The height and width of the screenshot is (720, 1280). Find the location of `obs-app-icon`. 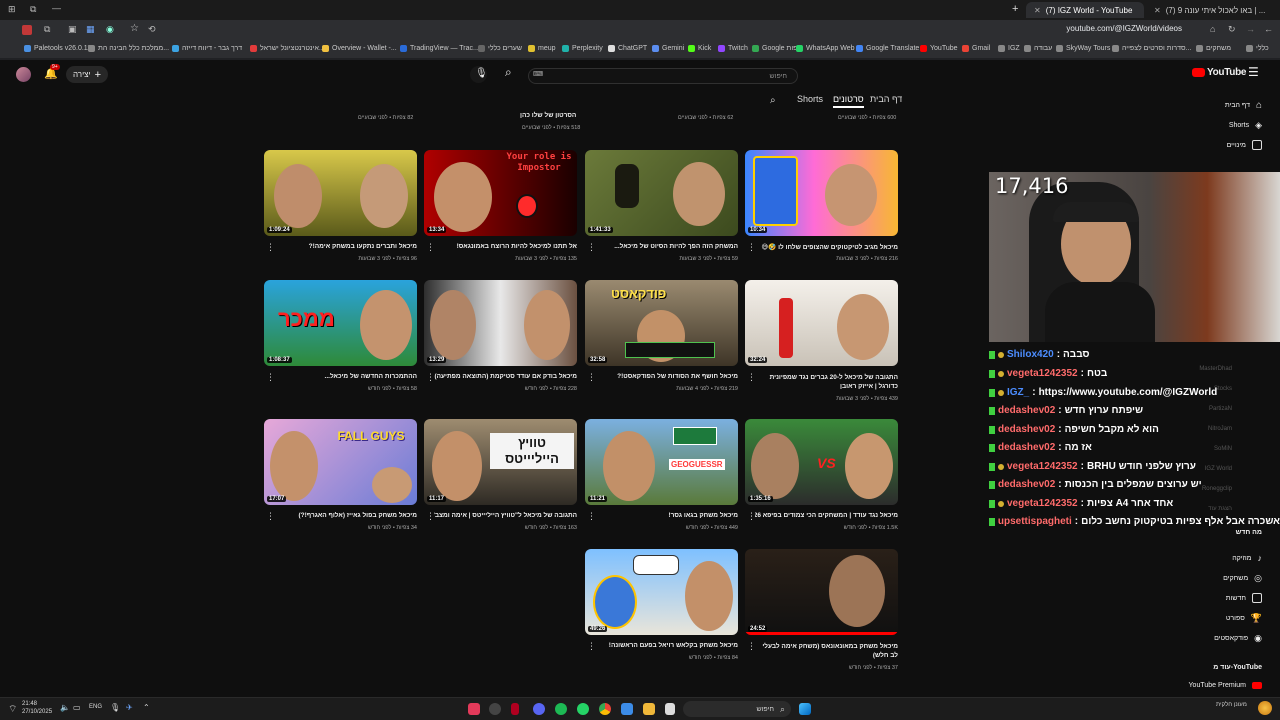

obs-app-icon is located at coordinates (495, 709).